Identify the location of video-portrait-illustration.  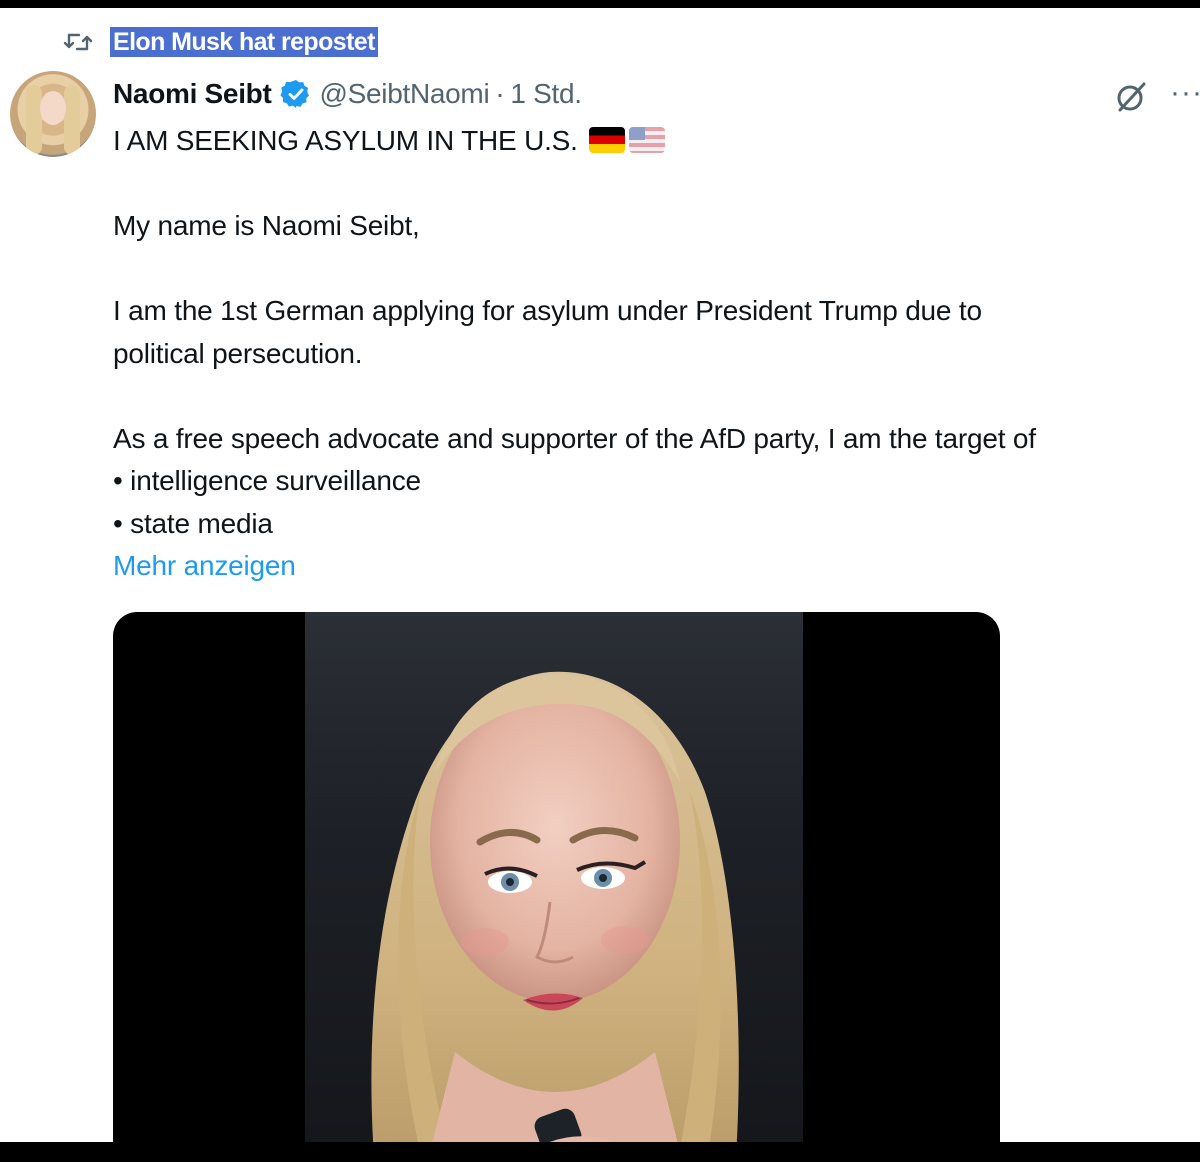
(555, 906).